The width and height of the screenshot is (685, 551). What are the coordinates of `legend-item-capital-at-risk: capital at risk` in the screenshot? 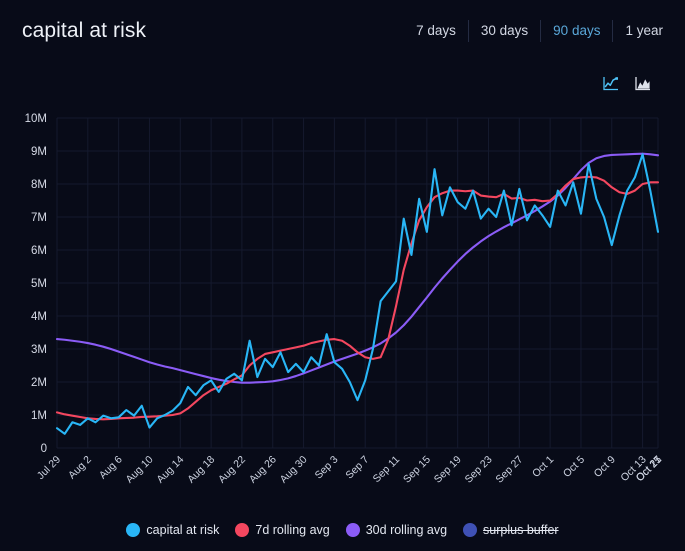 It's located at (172, 530).